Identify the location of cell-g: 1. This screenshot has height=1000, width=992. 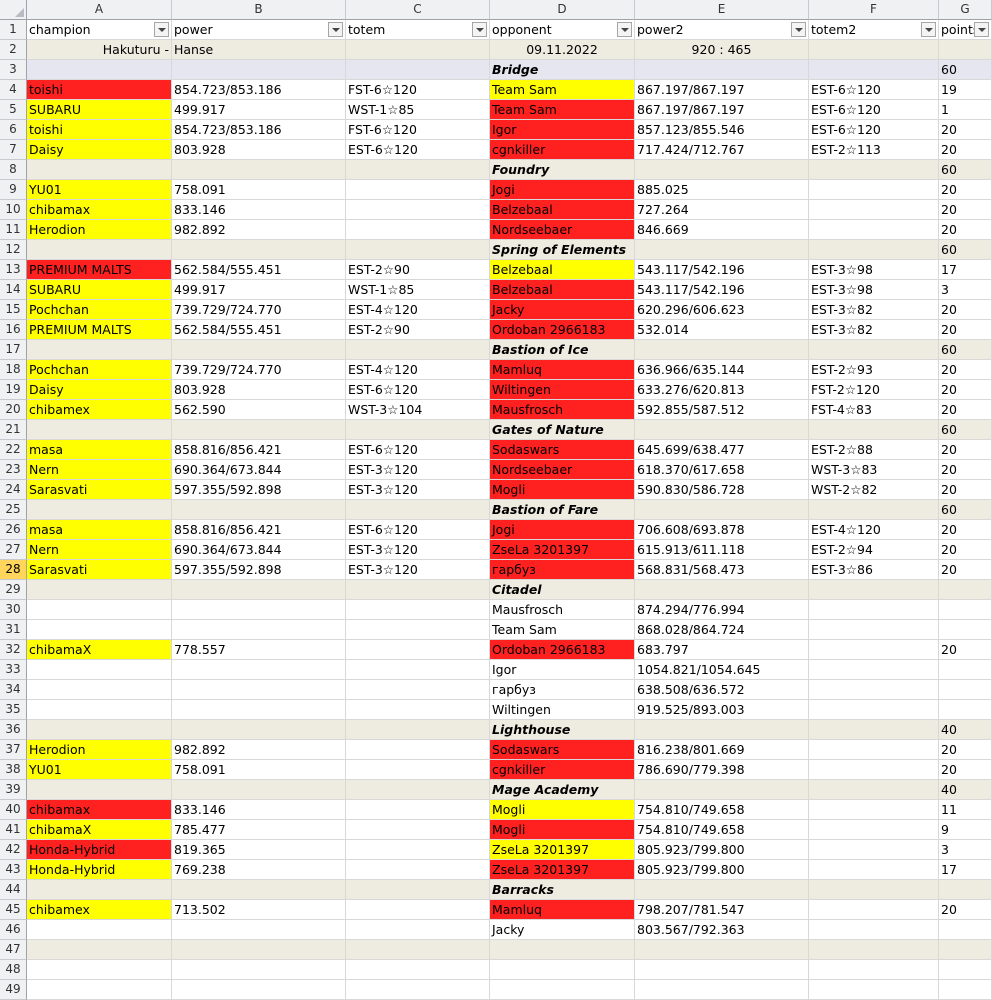
(965, 110).